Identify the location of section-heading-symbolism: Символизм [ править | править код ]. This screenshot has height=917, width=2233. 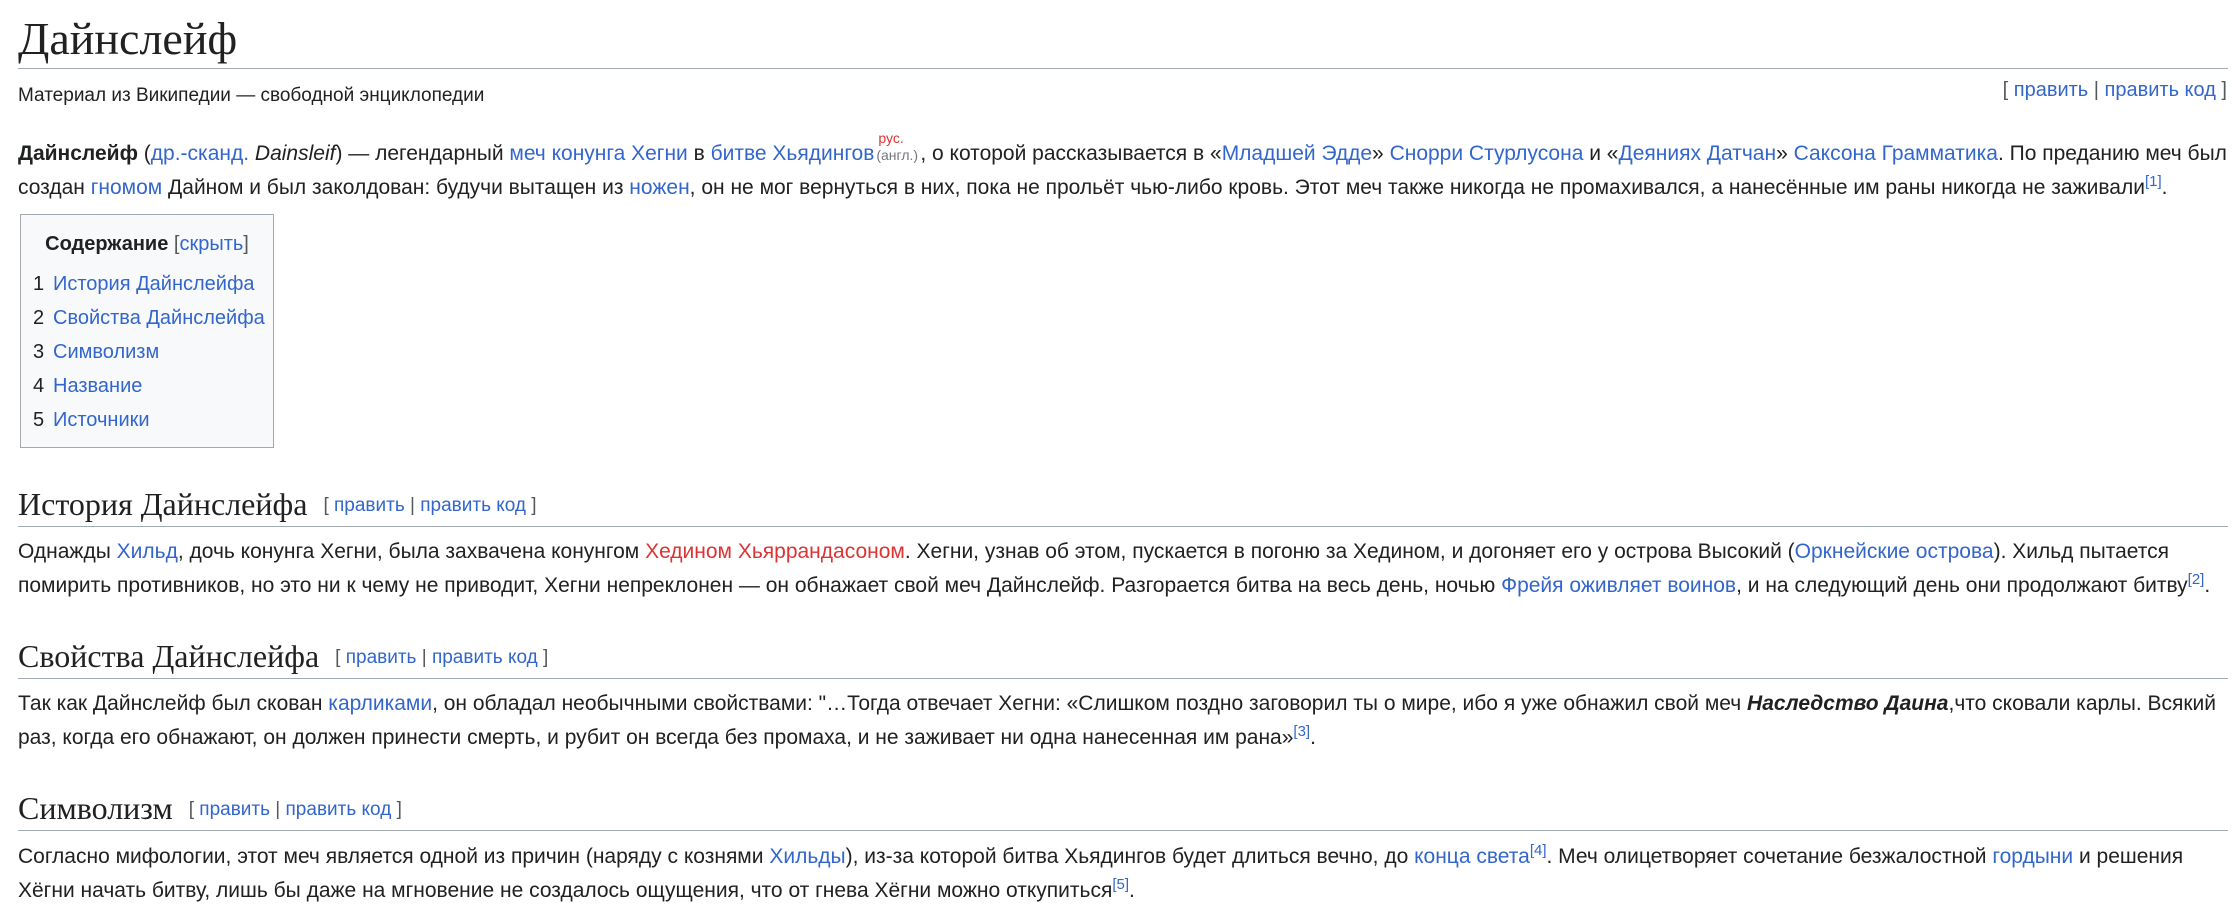
(1123, 809).